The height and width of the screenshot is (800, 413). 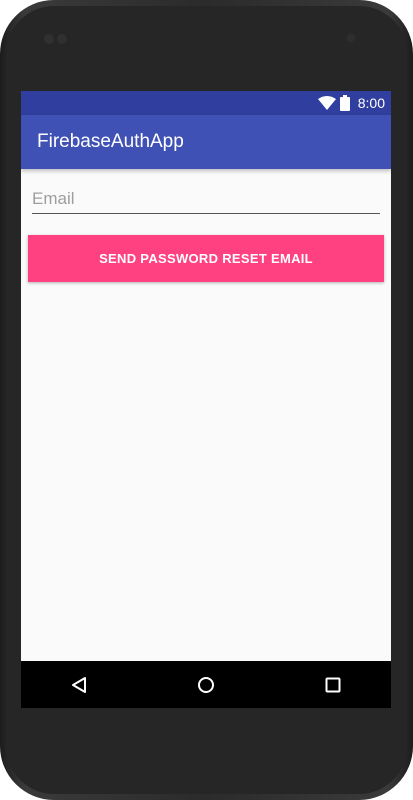 I want to click on status-time: 8:00, so click(x=371, y=103).